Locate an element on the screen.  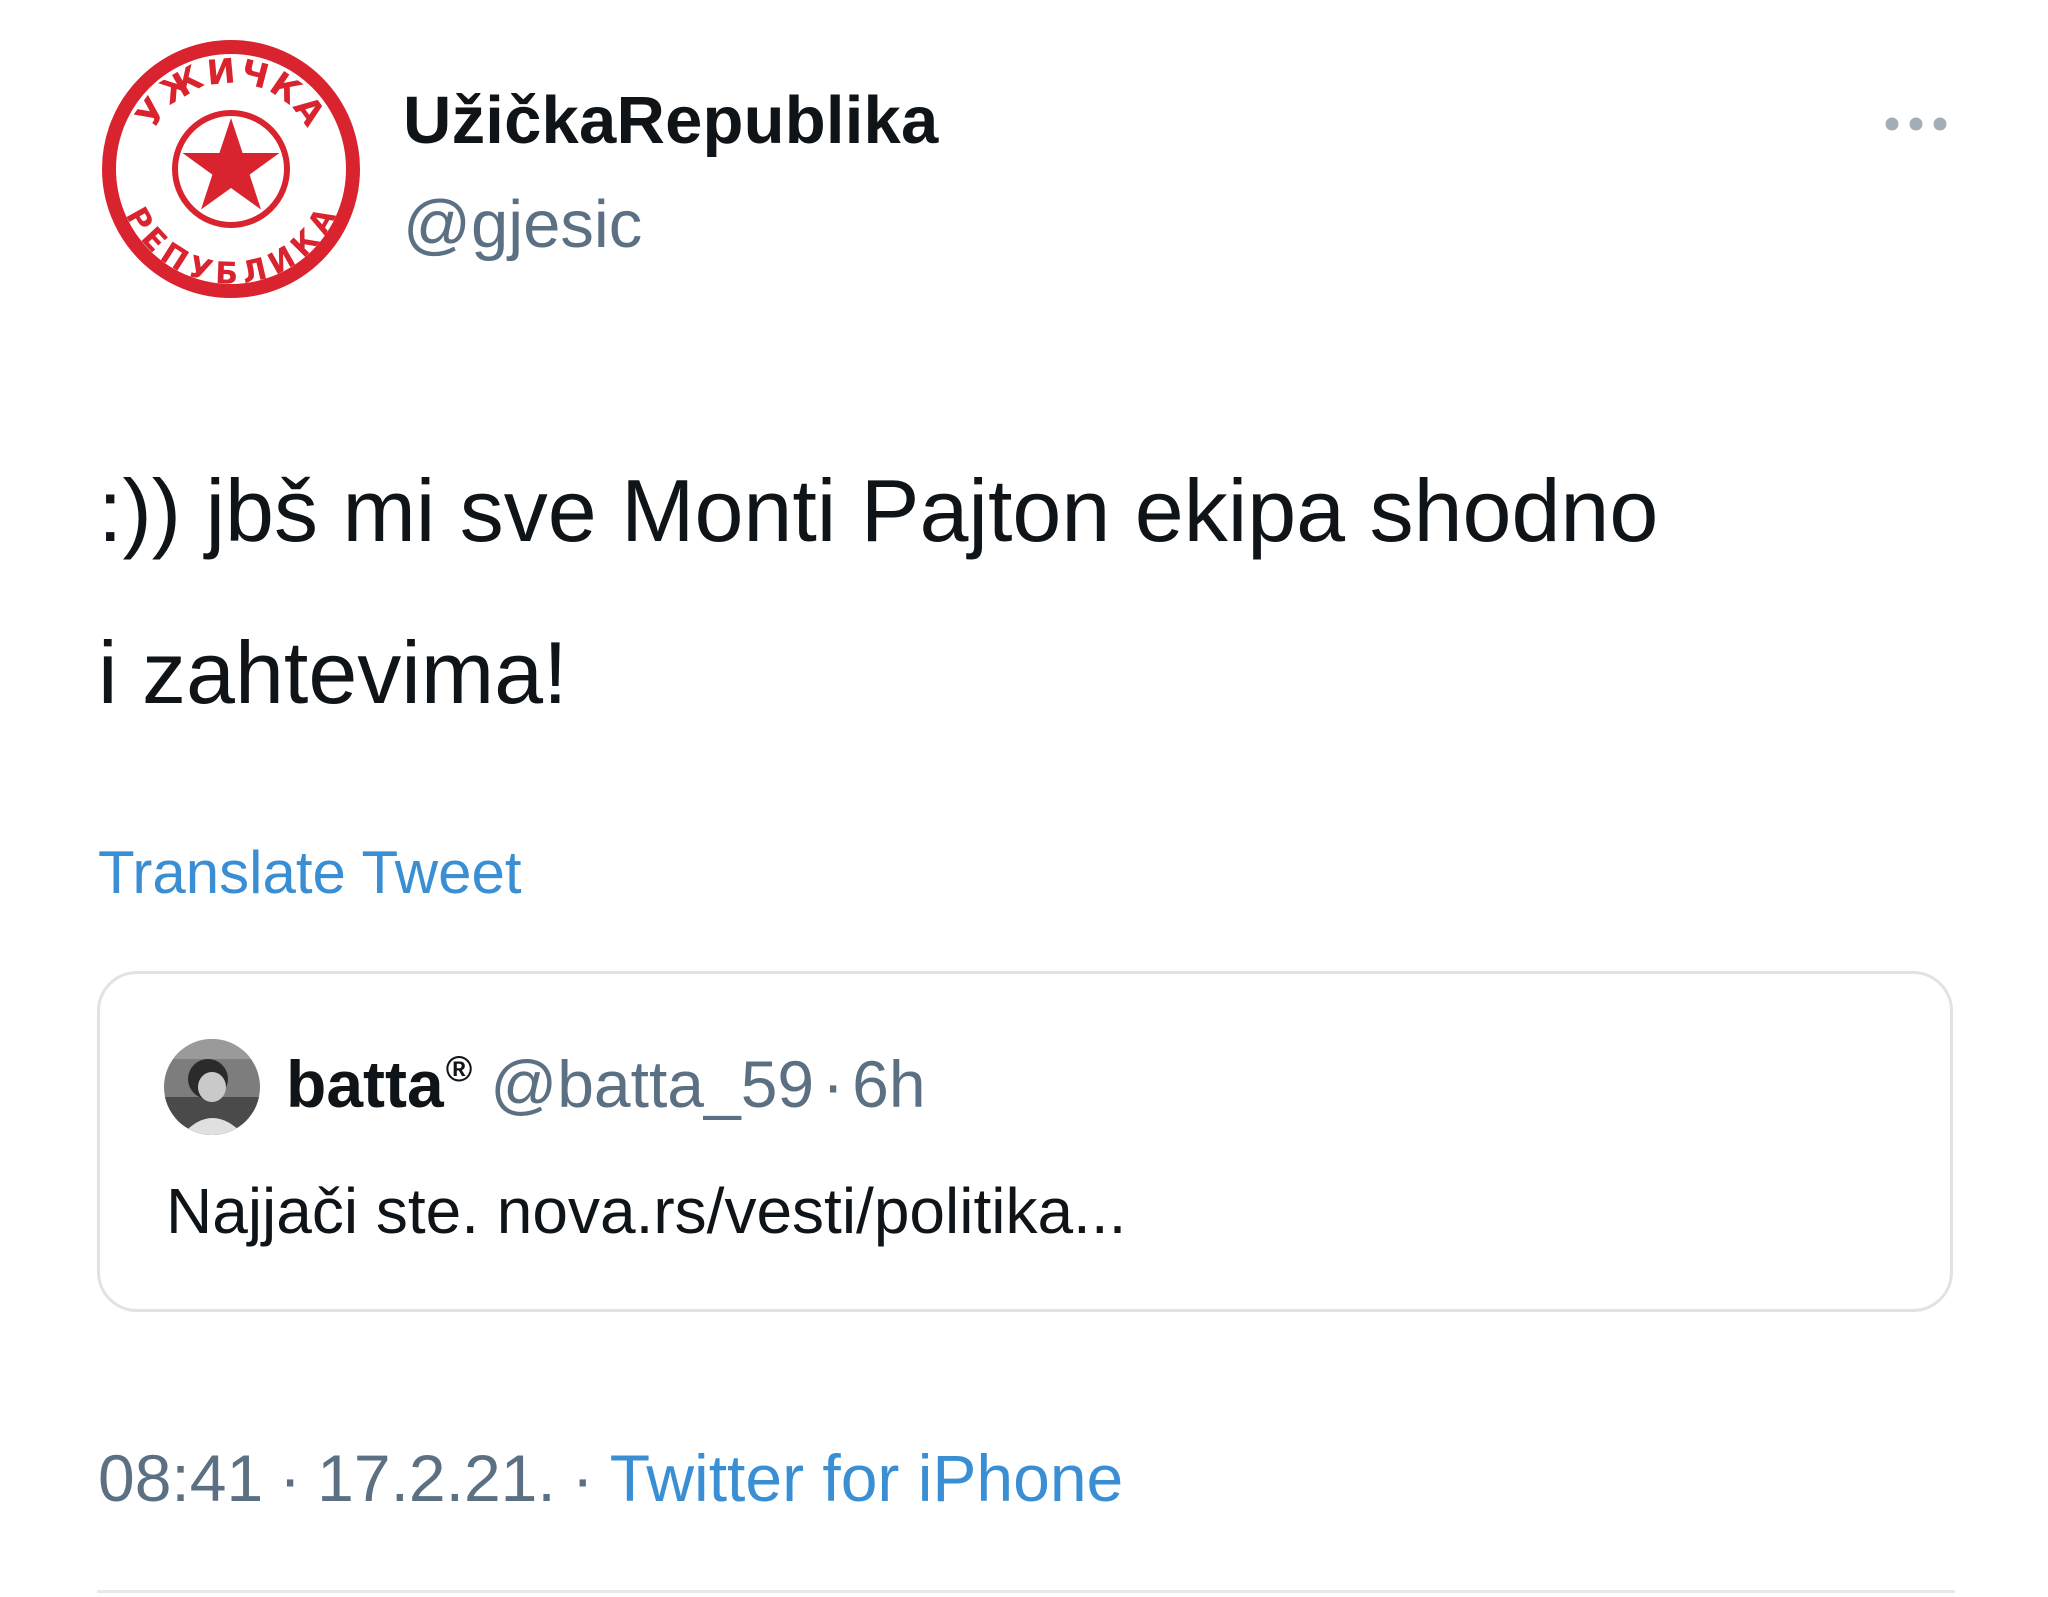
quoted-tweet-time: 6h is located at coordinates (889, 1084).